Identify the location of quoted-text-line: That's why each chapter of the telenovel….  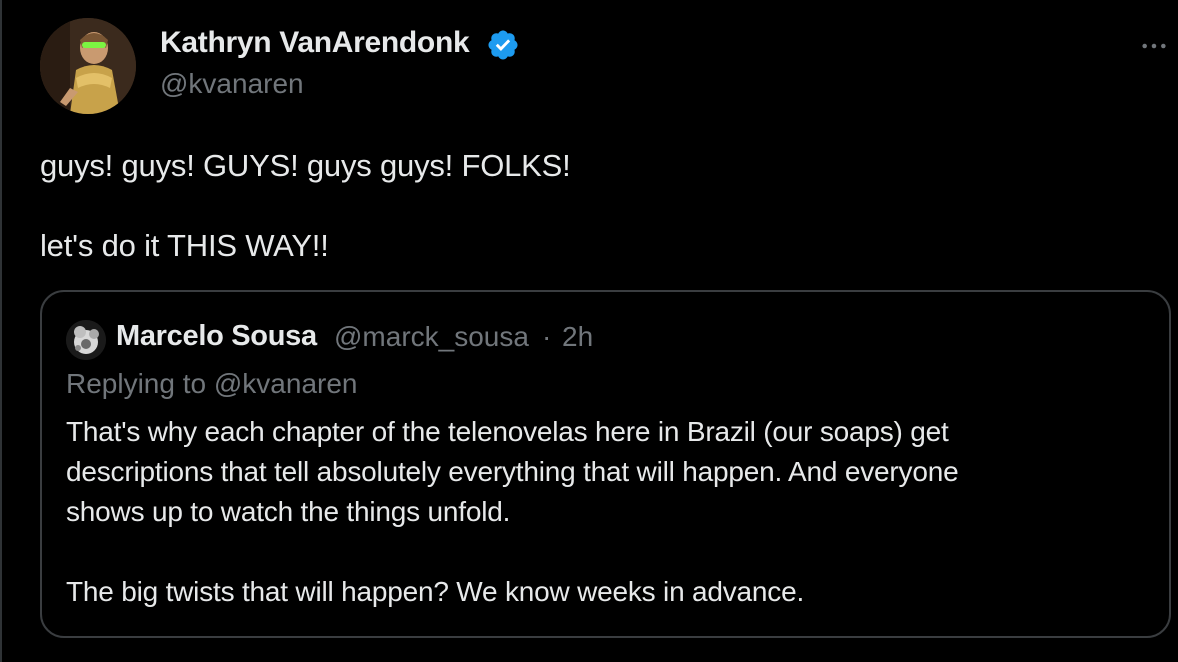
(507, 431).